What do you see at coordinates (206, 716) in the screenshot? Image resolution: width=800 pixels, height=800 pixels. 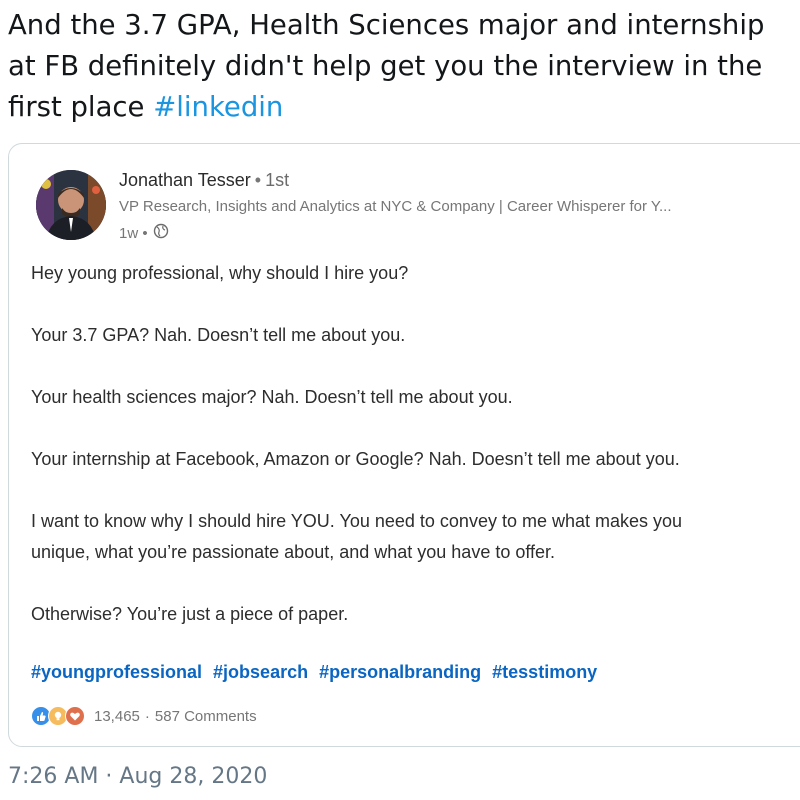 I see `comments-count: 587 Comments` at bounding box center [206, 716].